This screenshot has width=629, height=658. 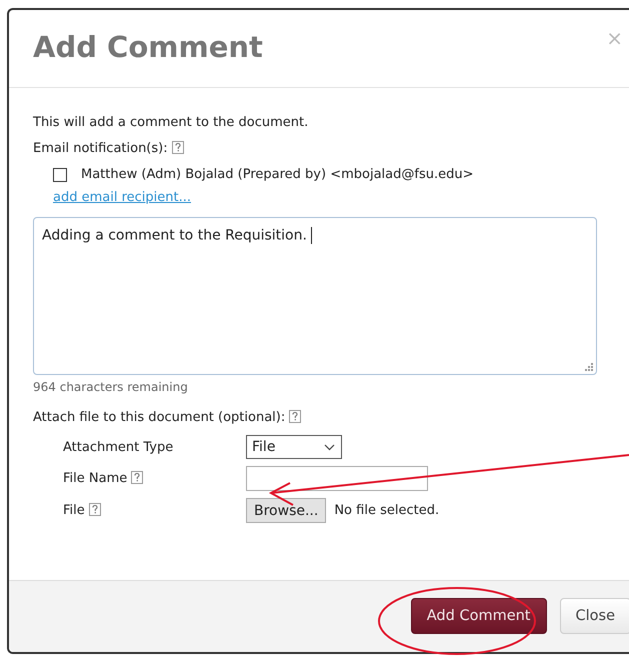 I want to click on attachment-type-dropdown: File, so click(x=294, y=447).